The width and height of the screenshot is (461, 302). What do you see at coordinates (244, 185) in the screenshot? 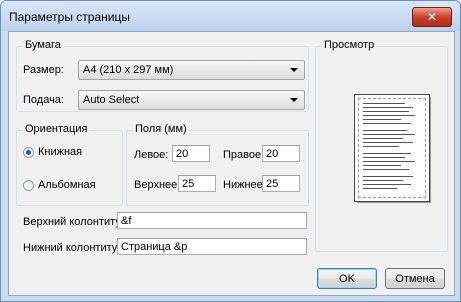
I see `margin-bottom-label: Нижнее:` at bounding box center [244, 185].